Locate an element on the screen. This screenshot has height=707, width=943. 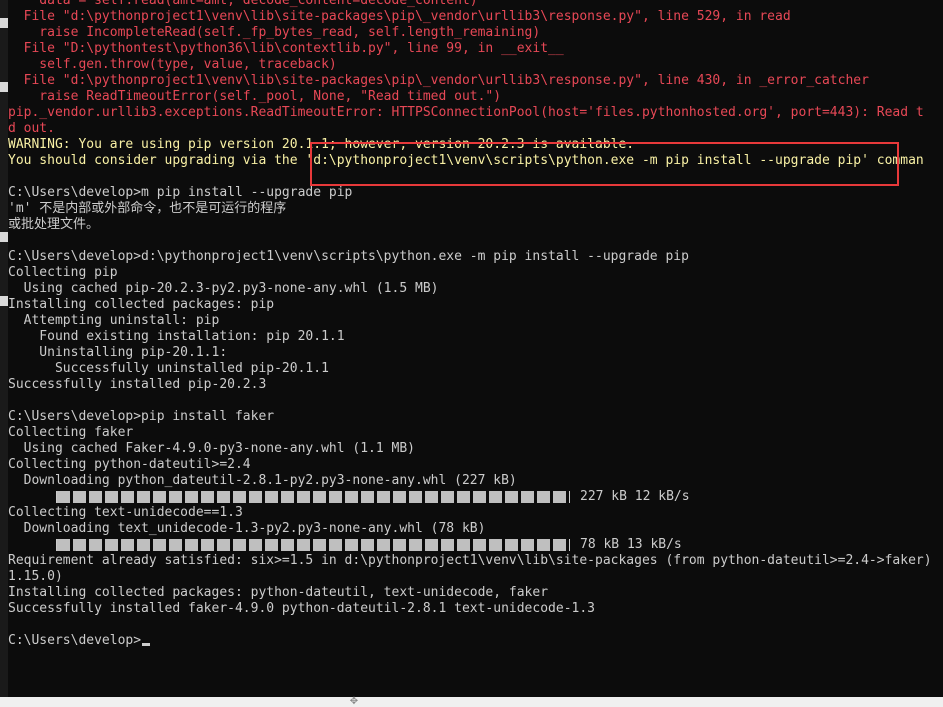
console-line-text: Found existing installation: pip 20.1.1 is located at coordinates (176, 336).